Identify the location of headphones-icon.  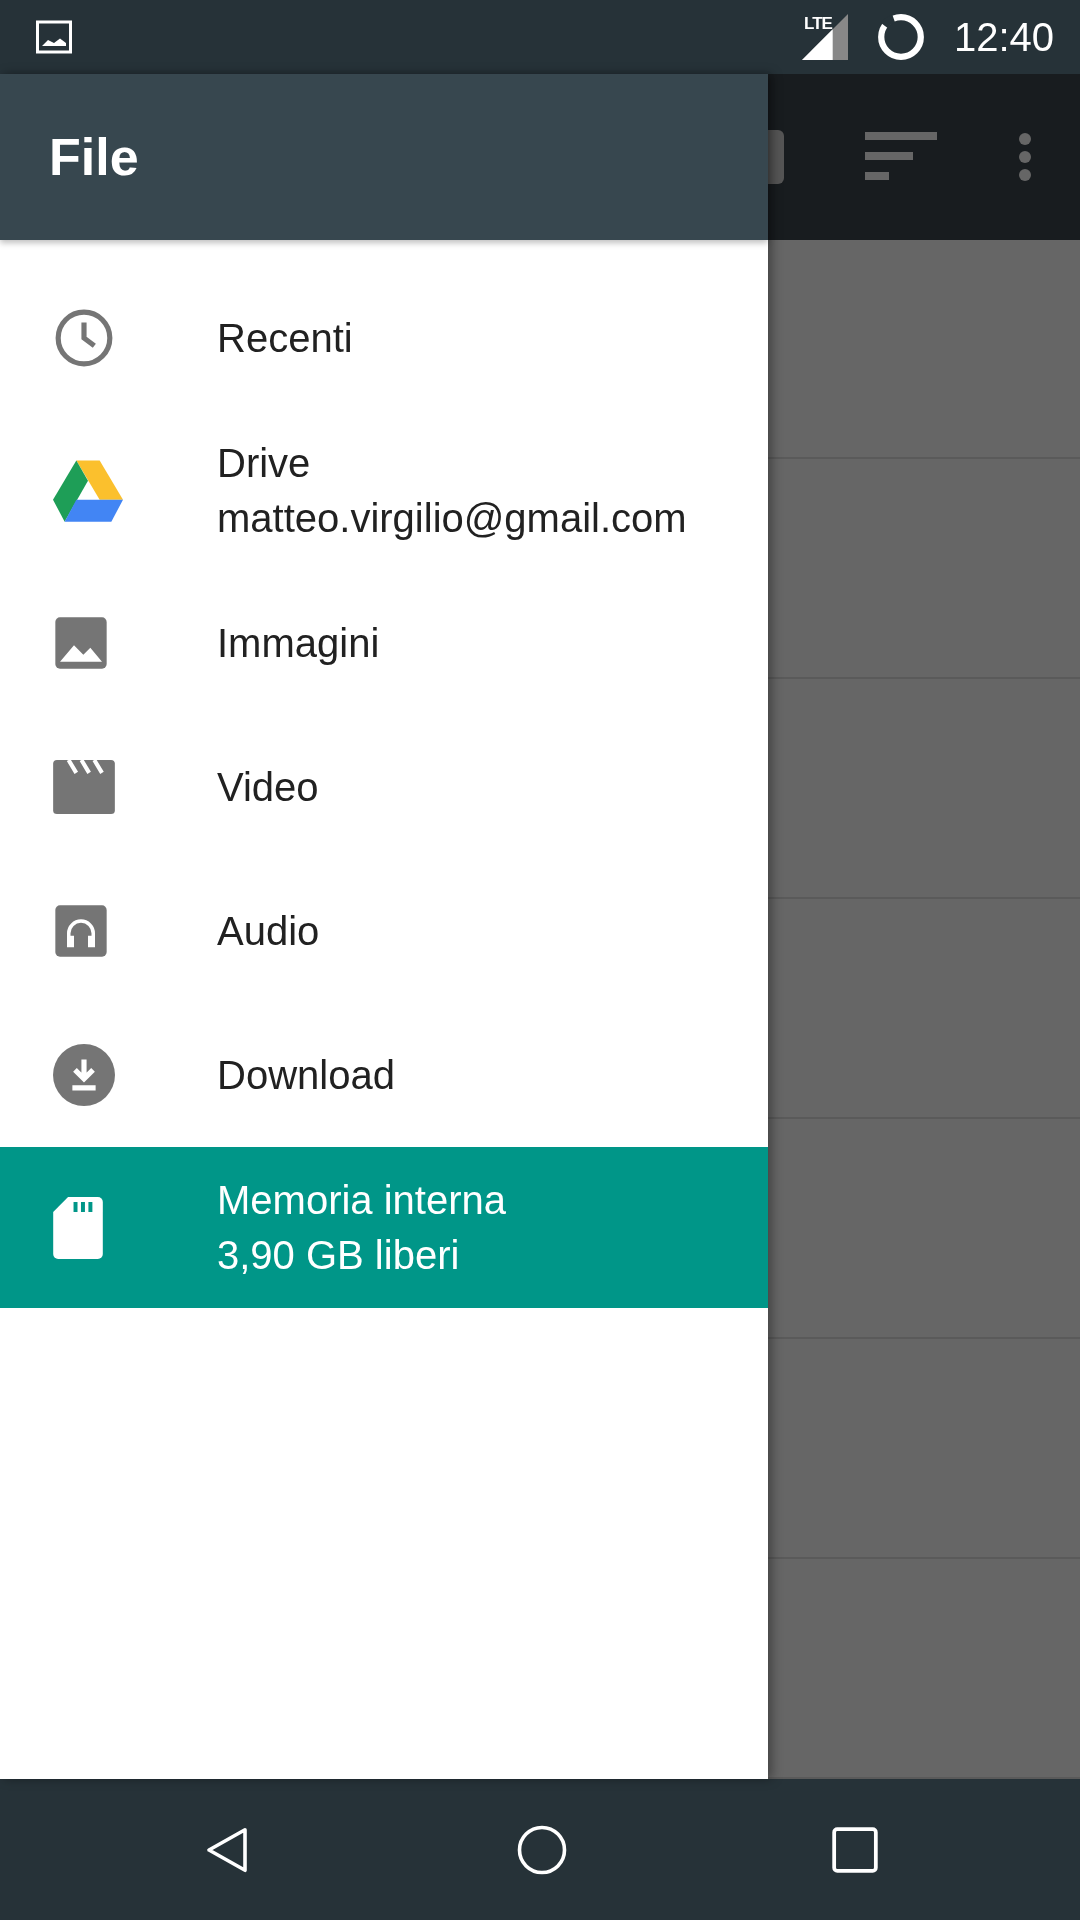
(81, 931).